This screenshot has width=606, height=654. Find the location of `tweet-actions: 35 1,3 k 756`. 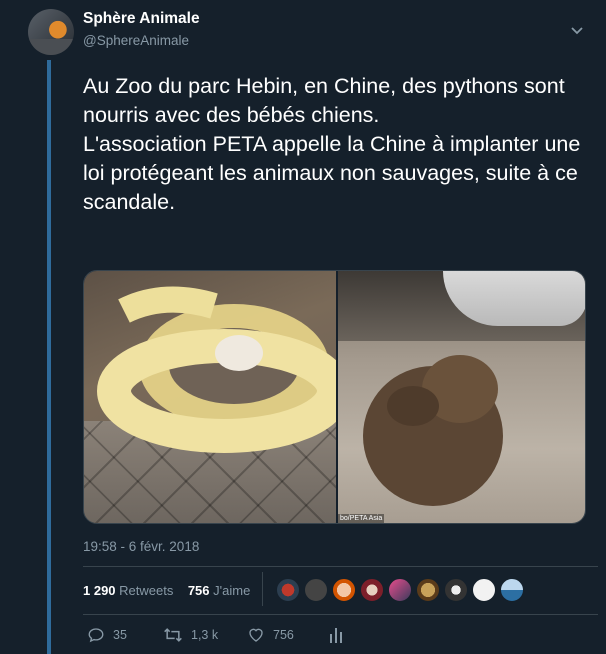

tweet-actions: 35 1,3 k 756 is located at coordinates (223, 637).